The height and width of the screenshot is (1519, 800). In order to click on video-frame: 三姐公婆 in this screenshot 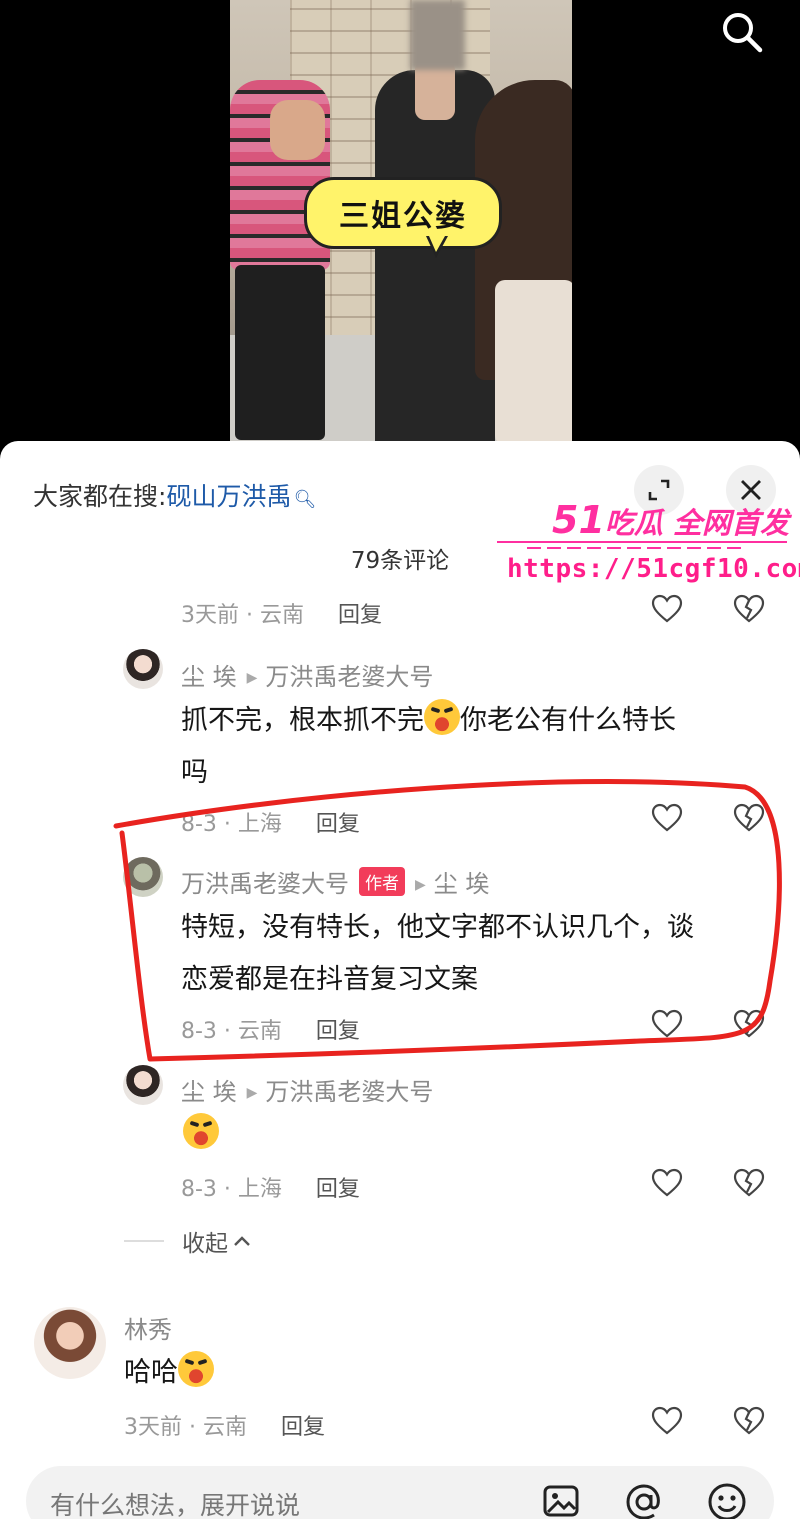, I will do `click(401, 222)`.